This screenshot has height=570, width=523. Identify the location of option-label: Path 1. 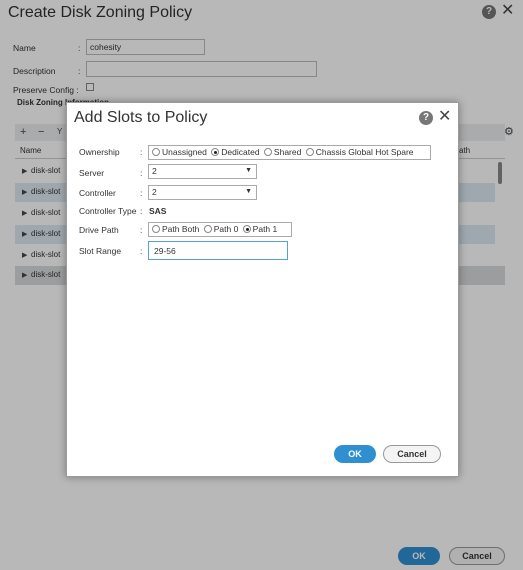
(265, 229).